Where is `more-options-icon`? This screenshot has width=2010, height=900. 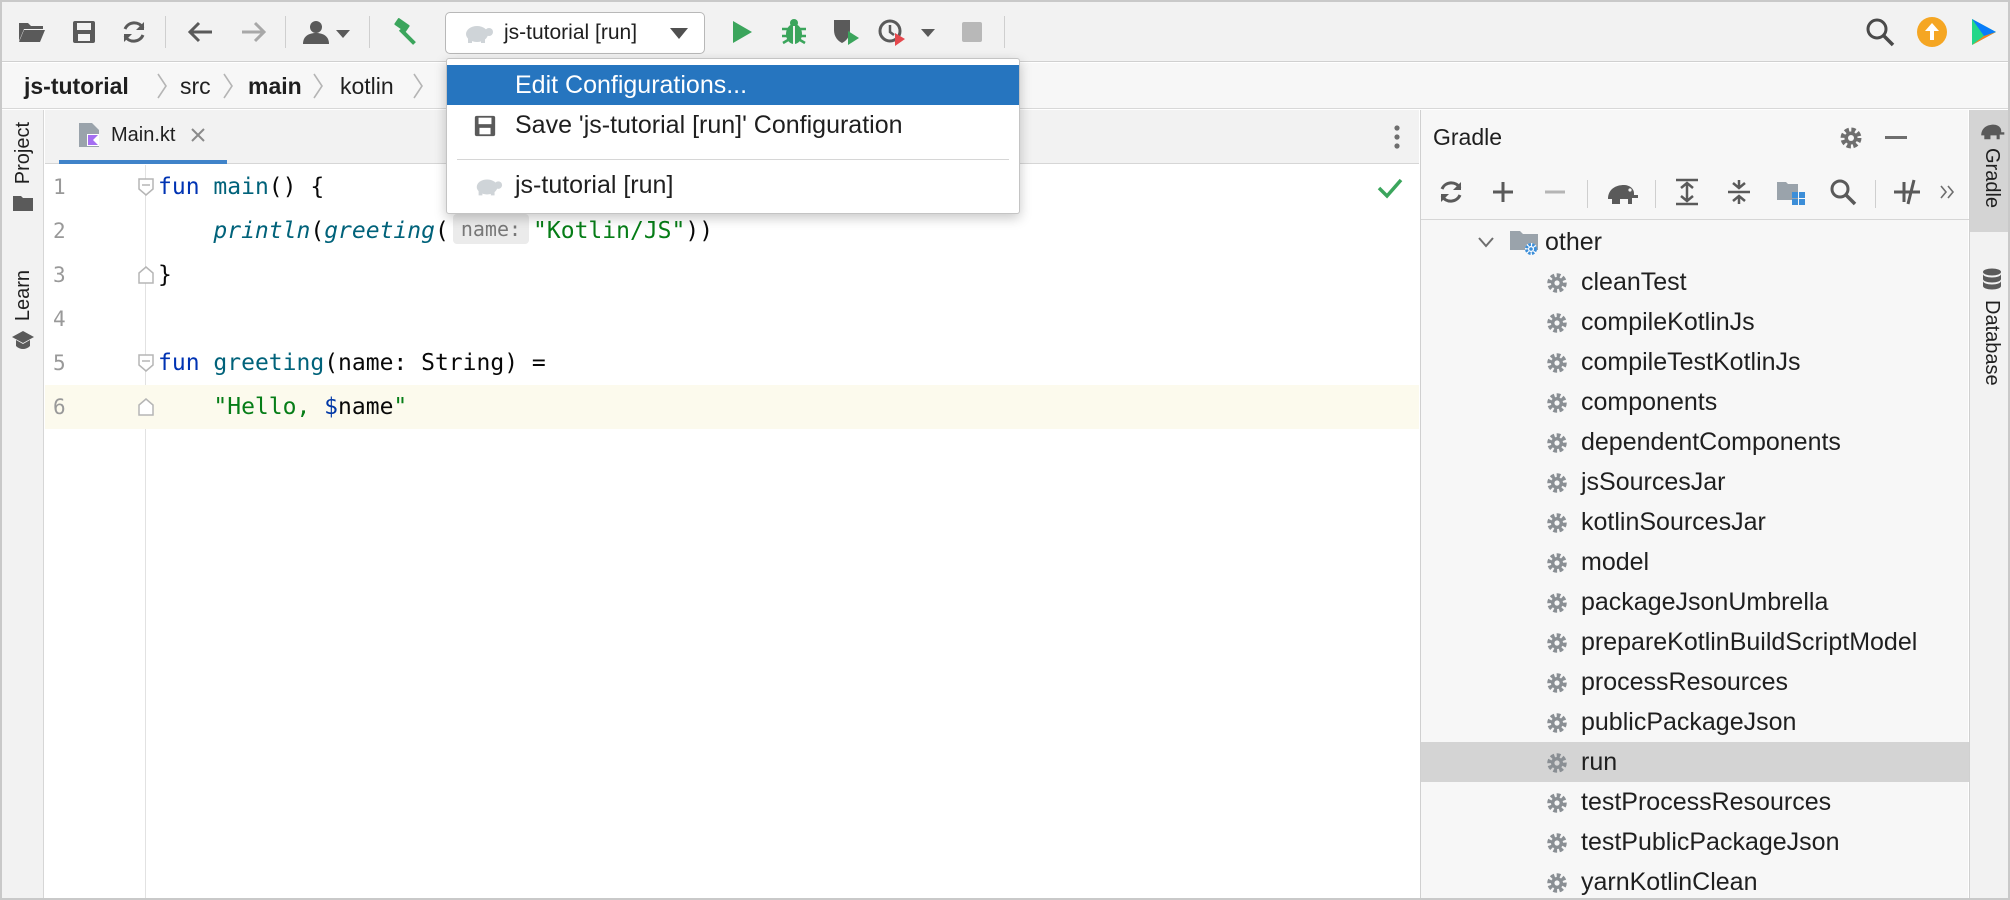
more-options-icon is located at coordinates (1397, 137).